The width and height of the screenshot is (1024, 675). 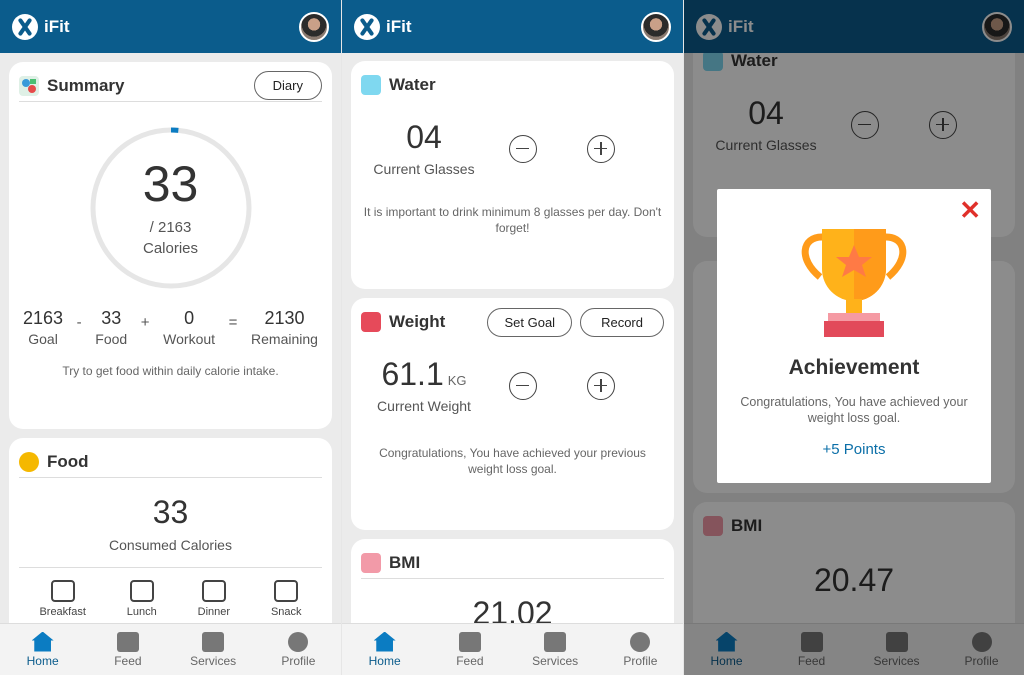 What do you see at coordinates (601, 385) in the screenshot?
I see `weight-increment-button` at bounding box center [601, 385].